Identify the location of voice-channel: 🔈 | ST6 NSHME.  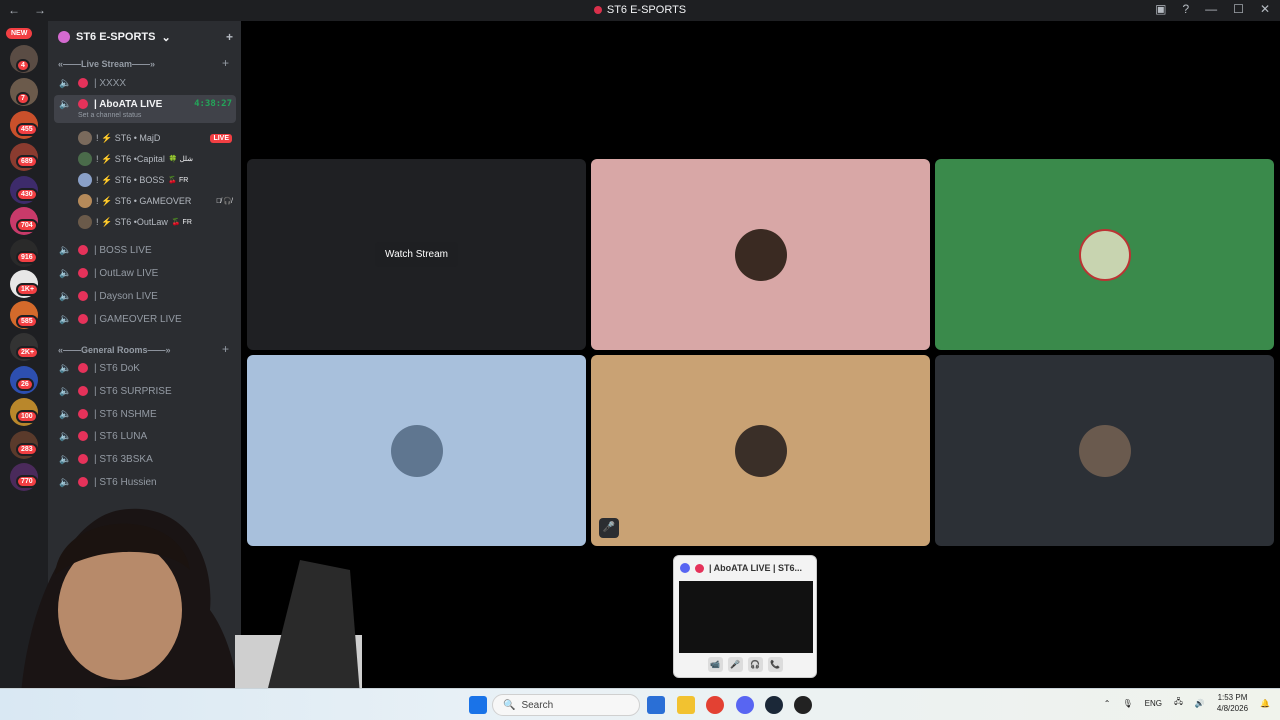
(145, 414).